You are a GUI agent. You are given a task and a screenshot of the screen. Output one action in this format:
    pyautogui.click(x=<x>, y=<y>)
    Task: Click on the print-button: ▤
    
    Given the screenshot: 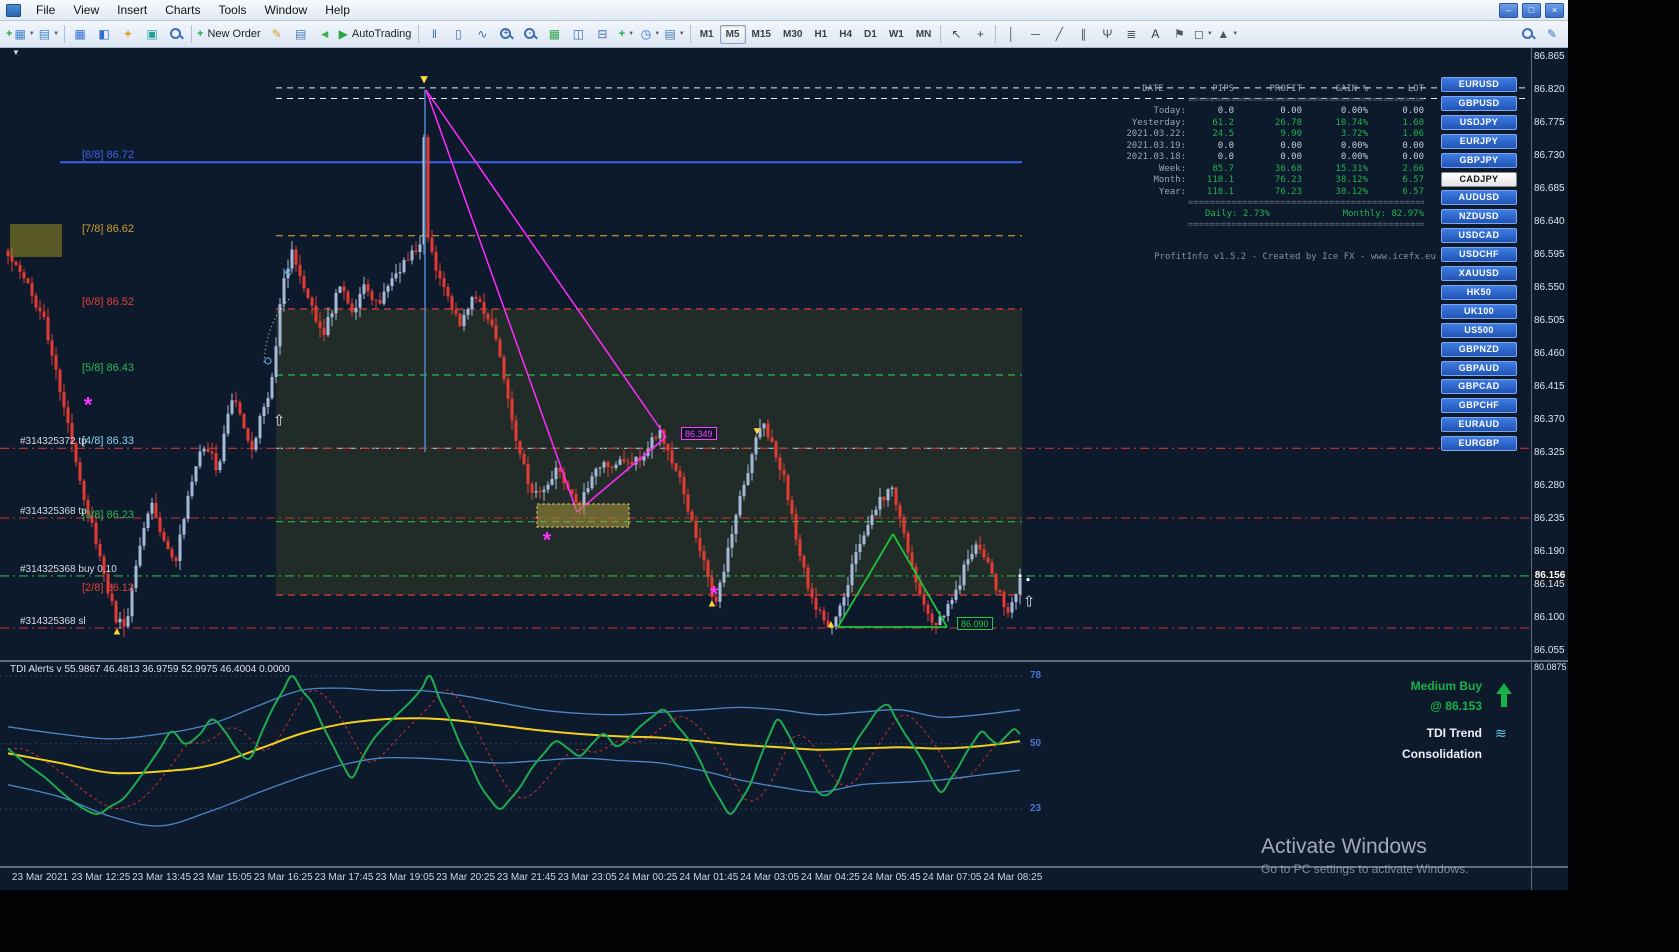 What is the action you would take?
    pyautogui.click(x=301, y=34)
    